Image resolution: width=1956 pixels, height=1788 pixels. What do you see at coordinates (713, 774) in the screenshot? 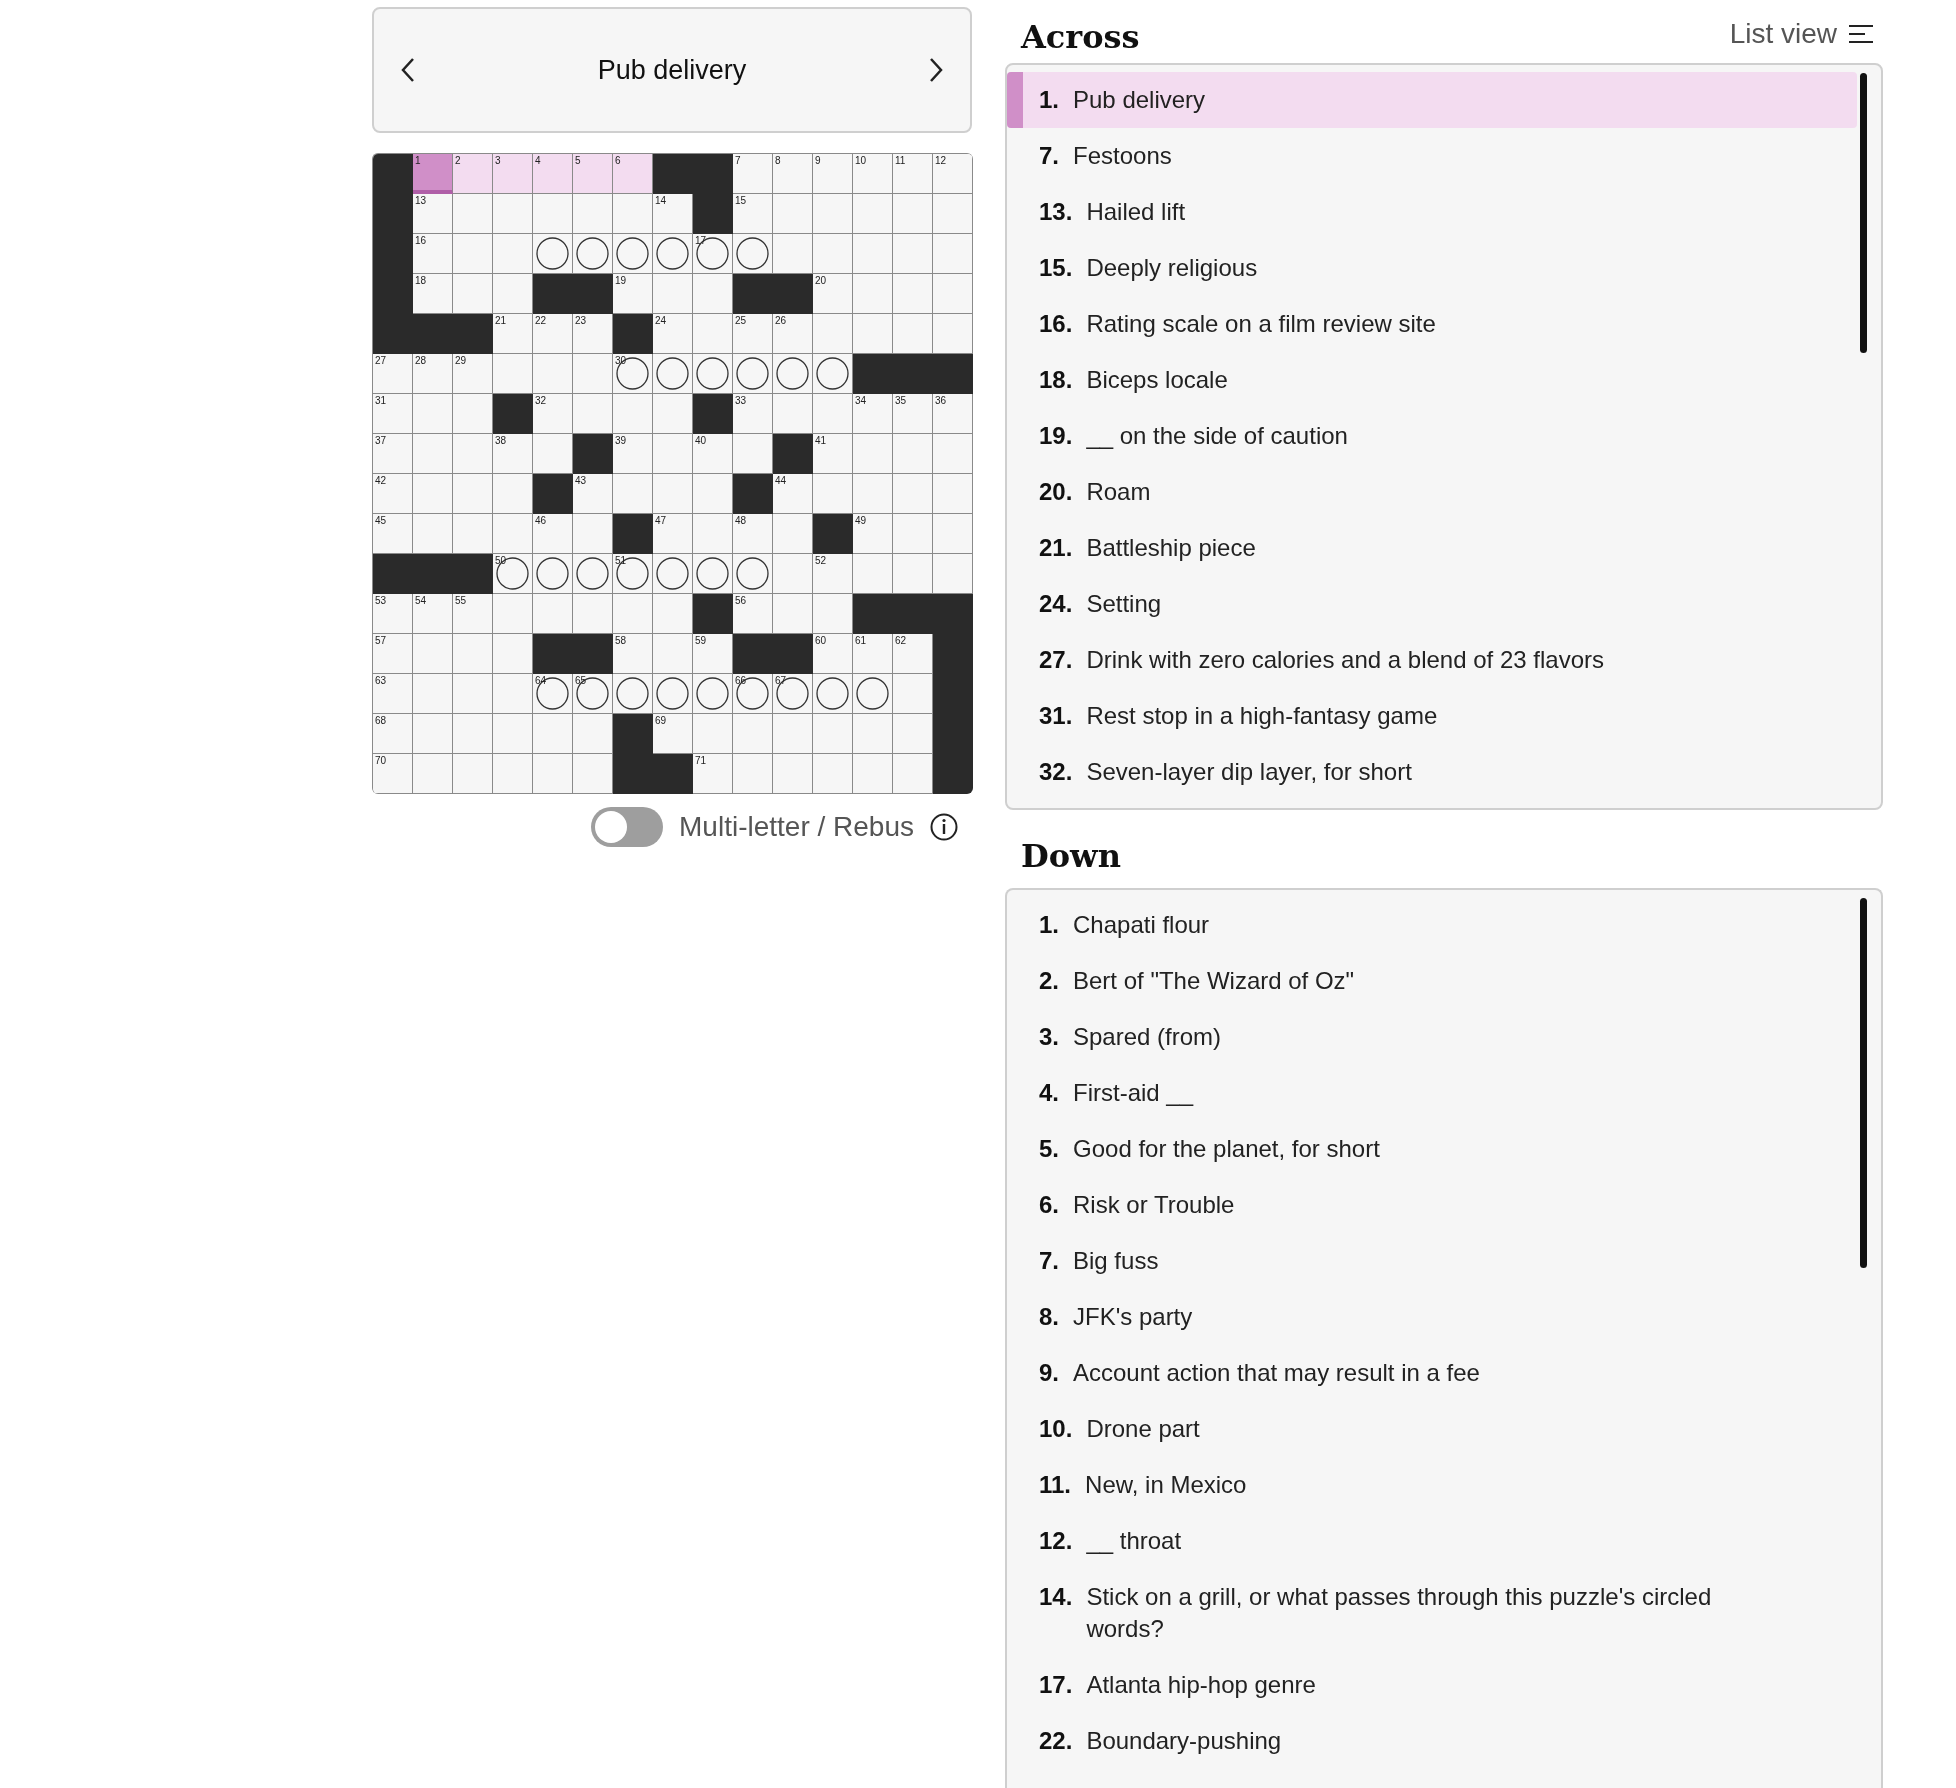
I see `grid-cell: 71` at bounding box center [713, 774].